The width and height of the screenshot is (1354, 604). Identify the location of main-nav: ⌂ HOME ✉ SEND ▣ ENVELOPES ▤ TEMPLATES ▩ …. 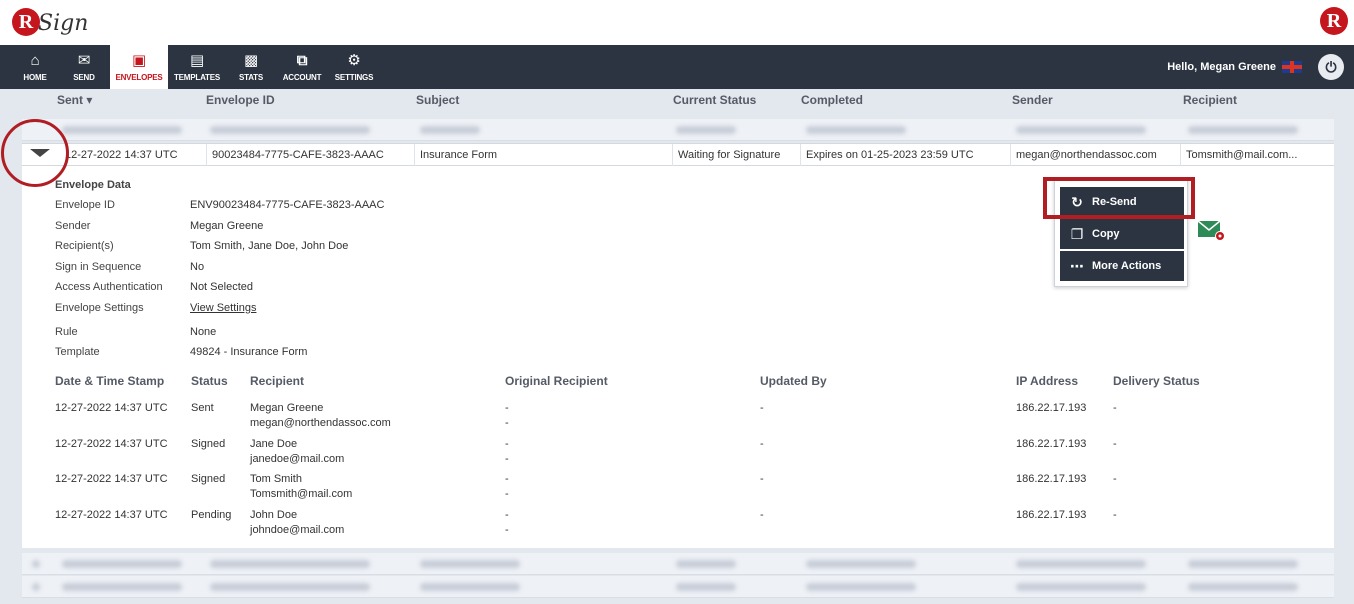
(677, 67).